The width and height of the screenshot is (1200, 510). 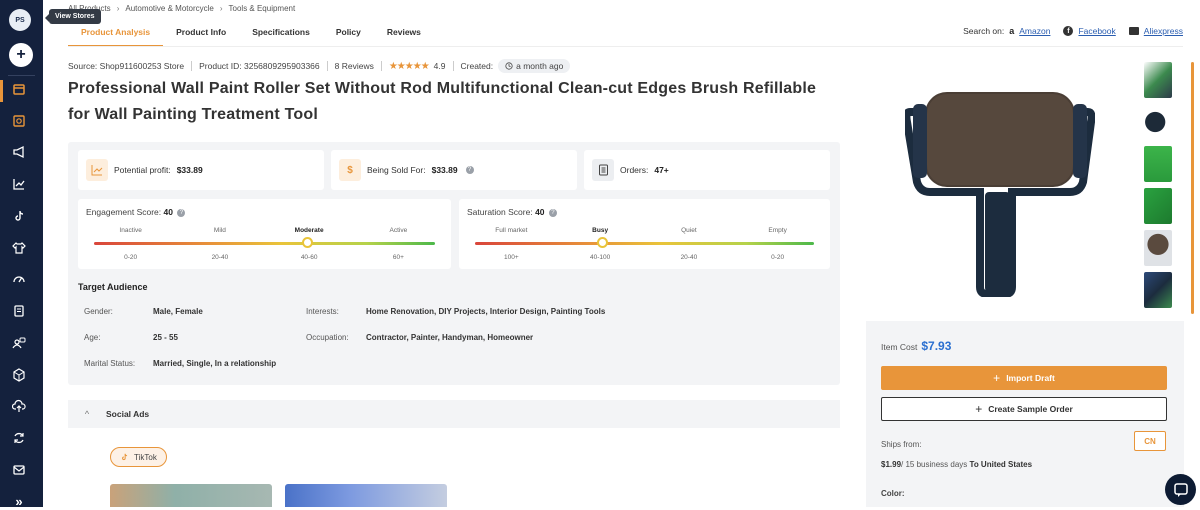 What do you see at coordinates (509, 66) in the screenshot?
I see `clock-icon` at bounding box center [509, 66].